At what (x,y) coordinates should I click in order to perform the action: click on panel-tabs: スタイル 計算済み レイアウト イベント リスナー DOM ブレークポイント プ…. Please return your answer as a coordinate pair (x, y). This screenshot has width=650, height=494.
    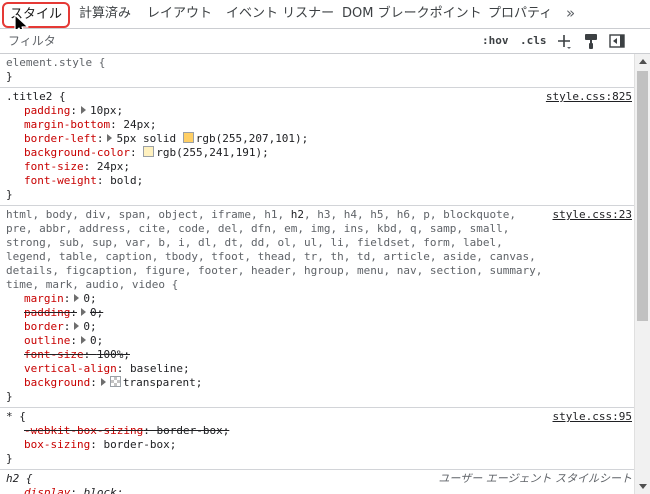
    Looking at the image, I should click on (325, 18).